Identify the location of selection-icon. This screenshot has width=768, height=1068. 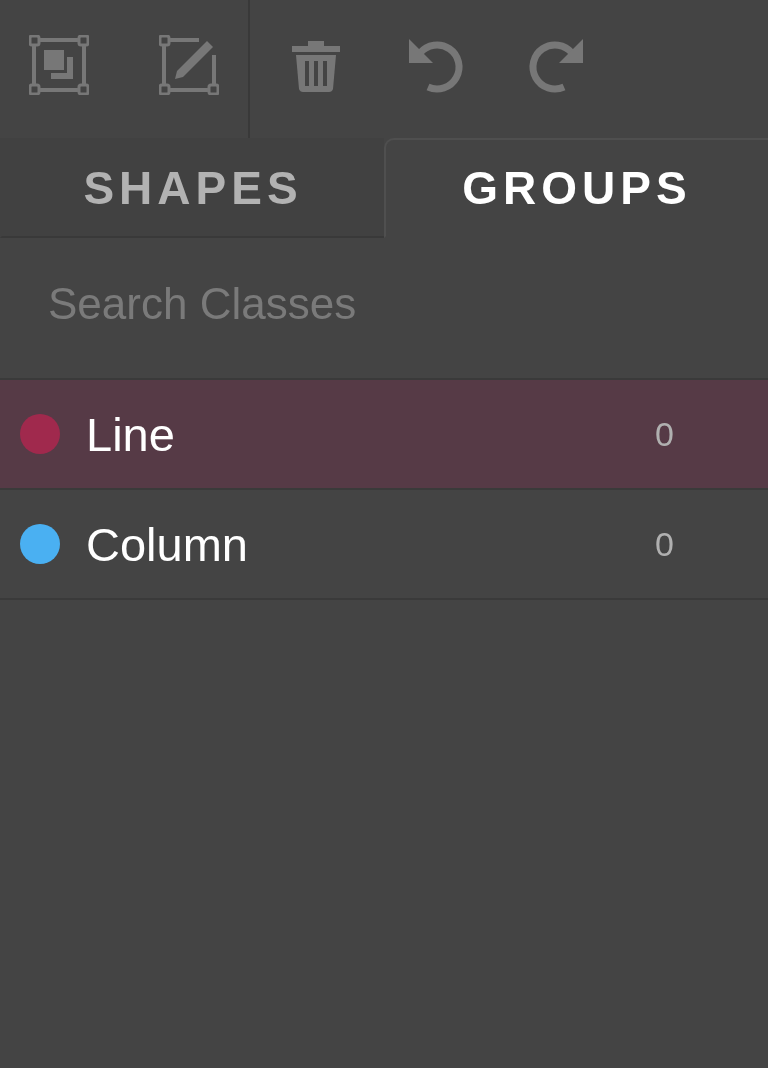
(59, 65).